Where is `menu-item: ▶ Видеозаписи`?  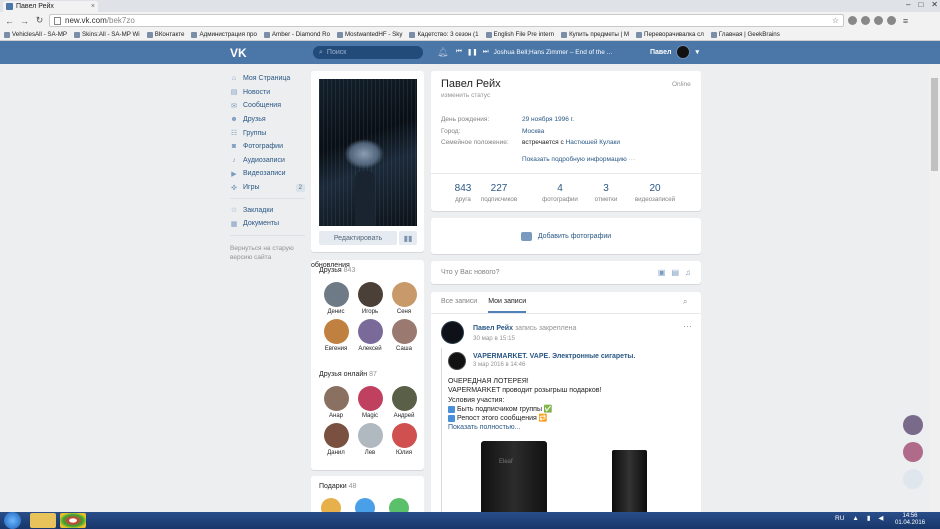
menu-item: ▶ Видеозаписи is located at coordinates (267, 174).